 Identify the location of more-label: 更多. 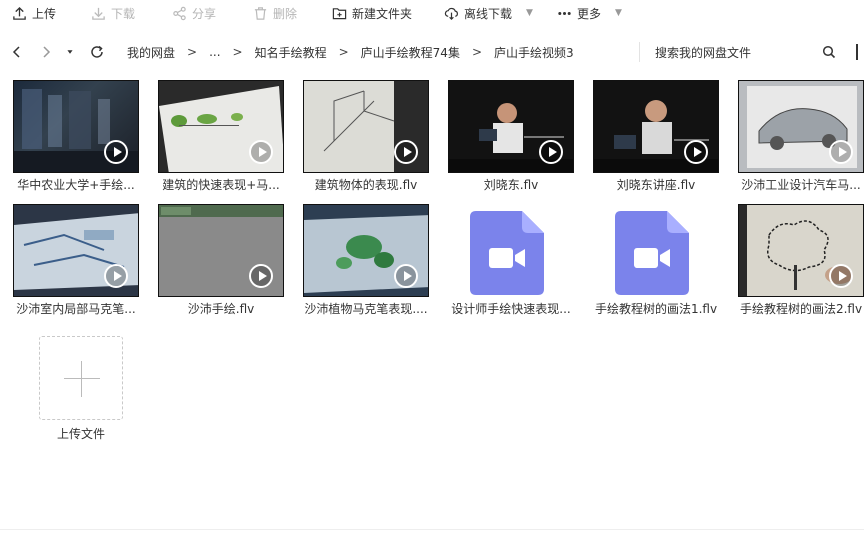
(589, 13).